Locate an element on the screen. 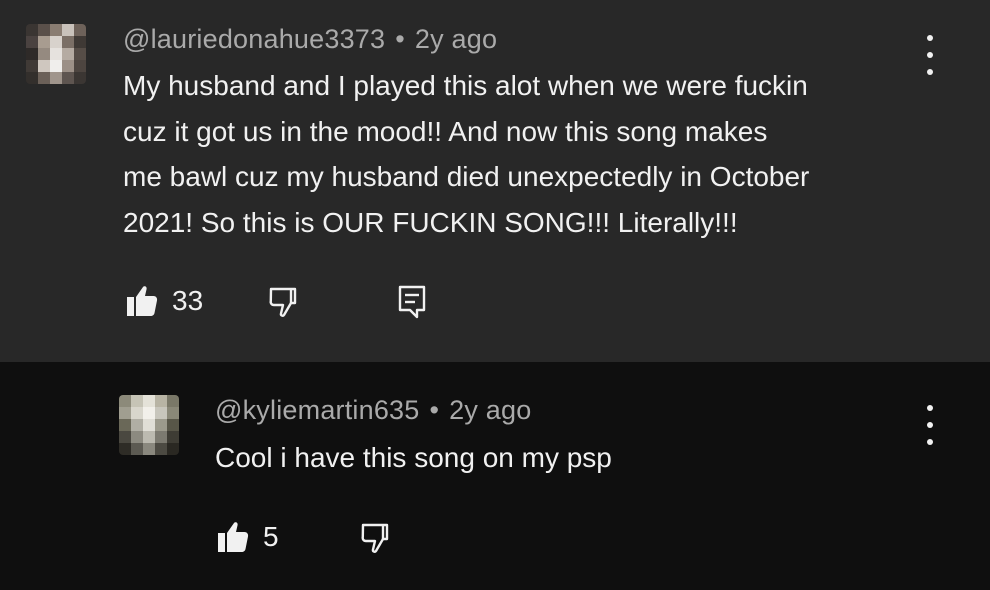 The image size is (990, 590). kebab-menu-icon is located at coordinates (930, 425).